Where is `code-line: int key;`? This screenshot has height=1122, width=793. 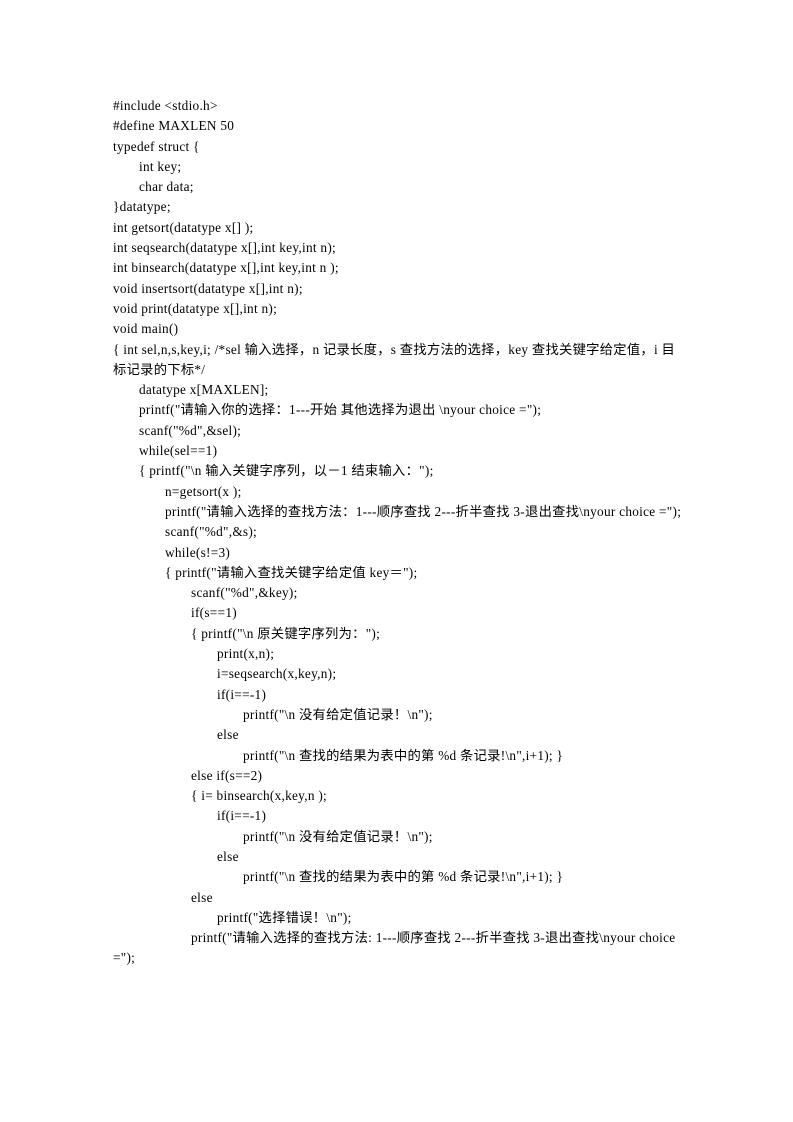
code-line: int key; is located at coordinates (160, 166).